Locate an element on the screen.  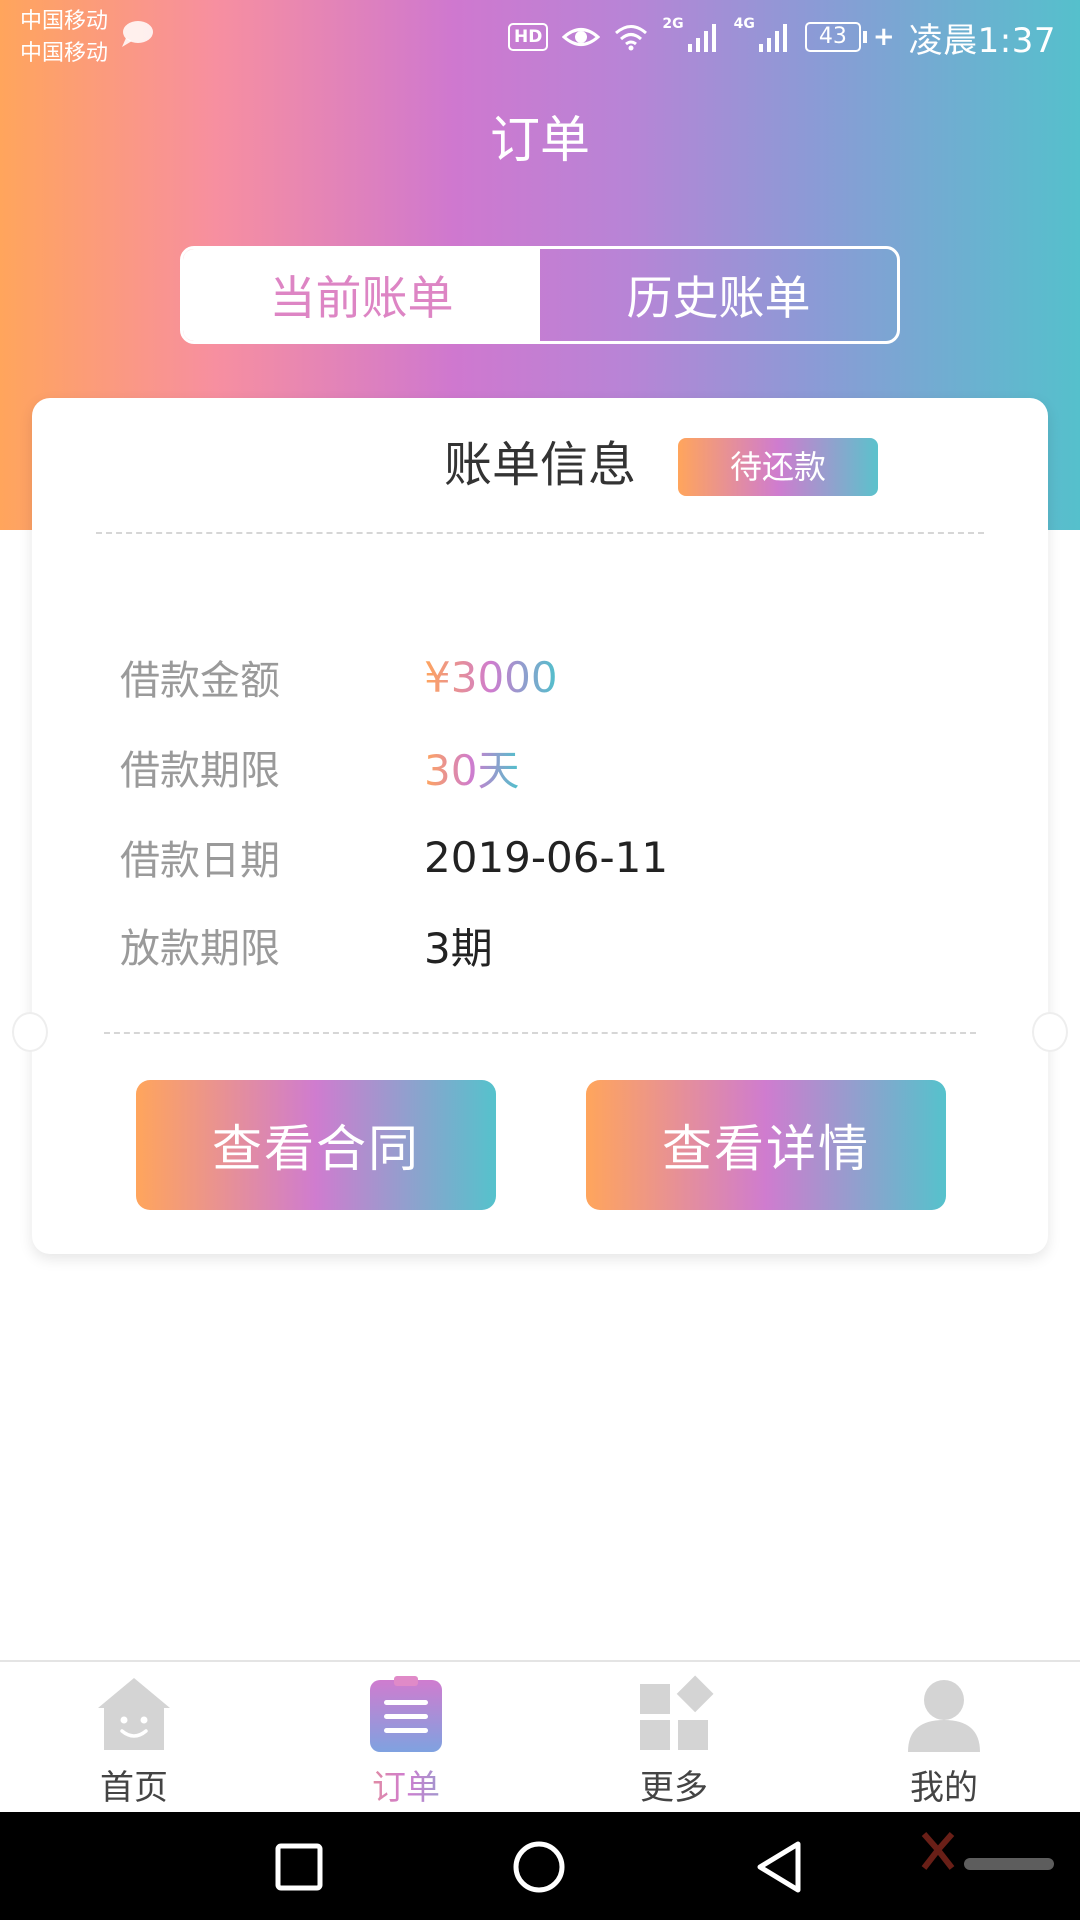
date-label: 借款日期 is located at coordinates (200, 861).